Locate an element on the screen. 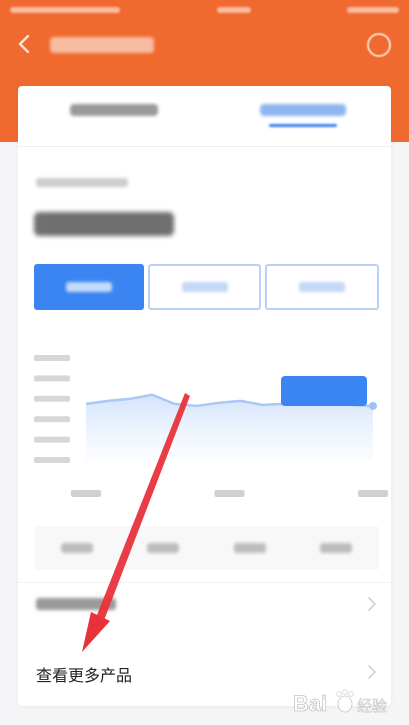 This screenshot has width=409, height=725. list-item is located at coordinates (204, 604).